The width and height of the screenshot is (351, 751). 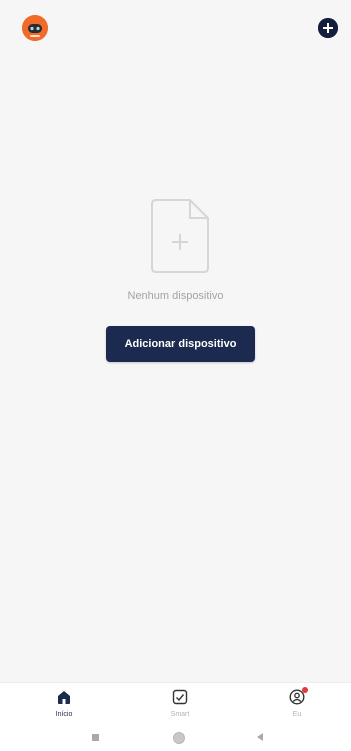 What do you see at coordinates (175, 30) in the screenshot?
I see `top-bar` at bounding box center [175, 30].